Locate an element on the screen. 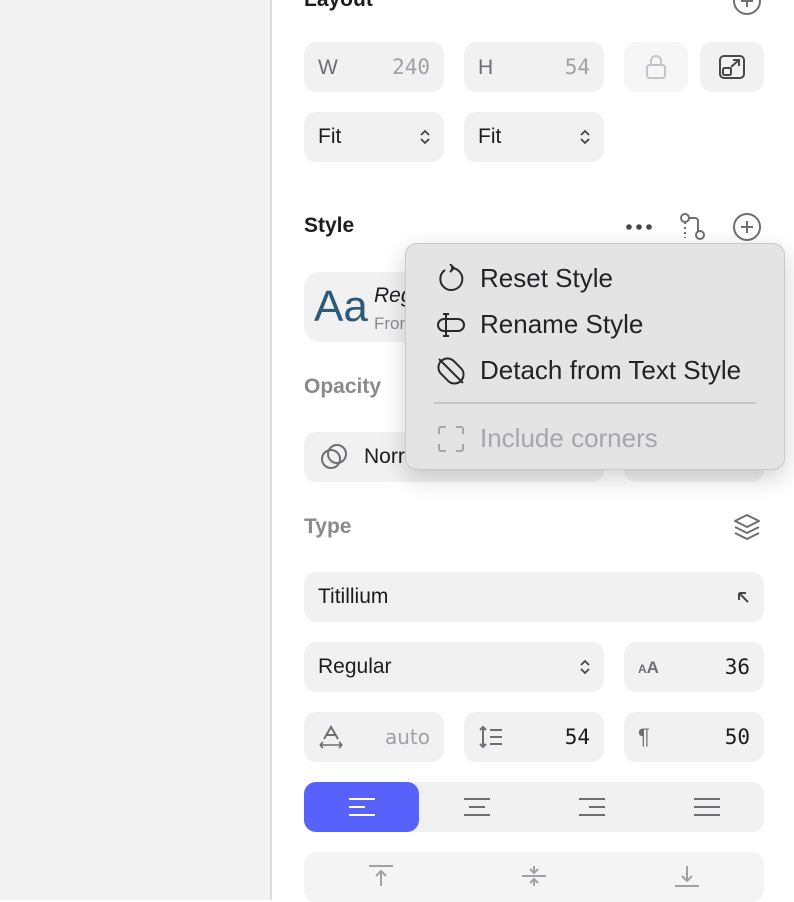 The height and width of the screenshot is (902, 794). height-label: H is located at coordinates (486, 67).